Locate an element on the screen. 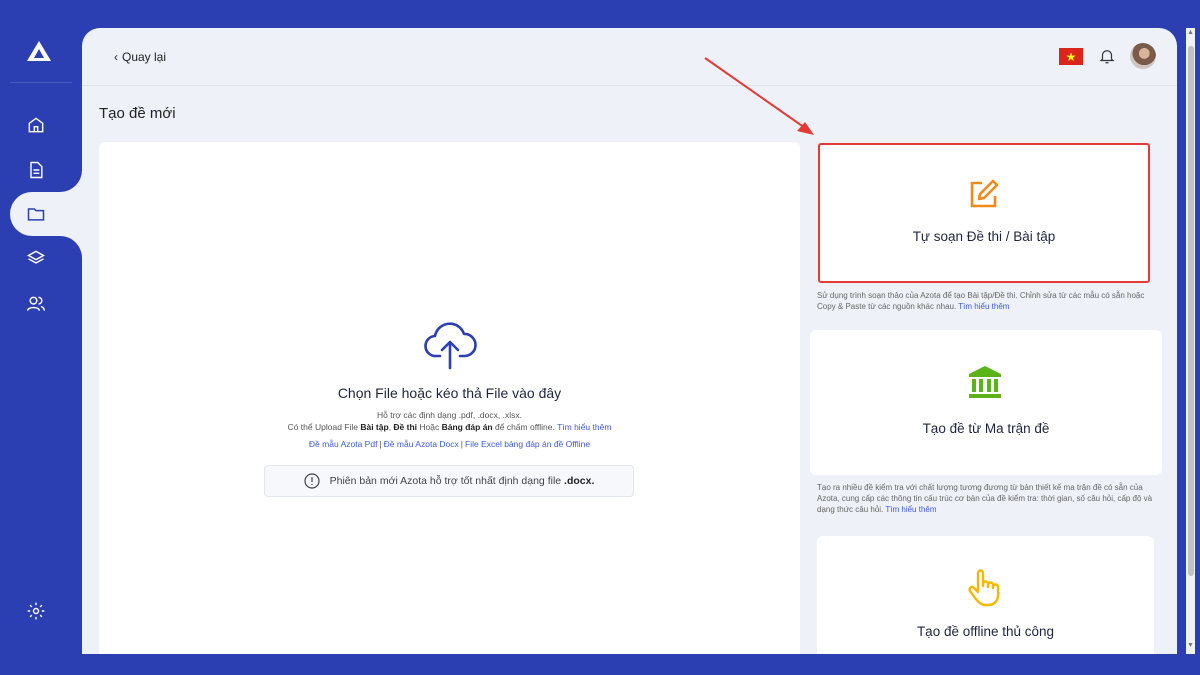 The width and height of the screenshot is (1200, 675). nav-home is located at coordinates (36, 125).